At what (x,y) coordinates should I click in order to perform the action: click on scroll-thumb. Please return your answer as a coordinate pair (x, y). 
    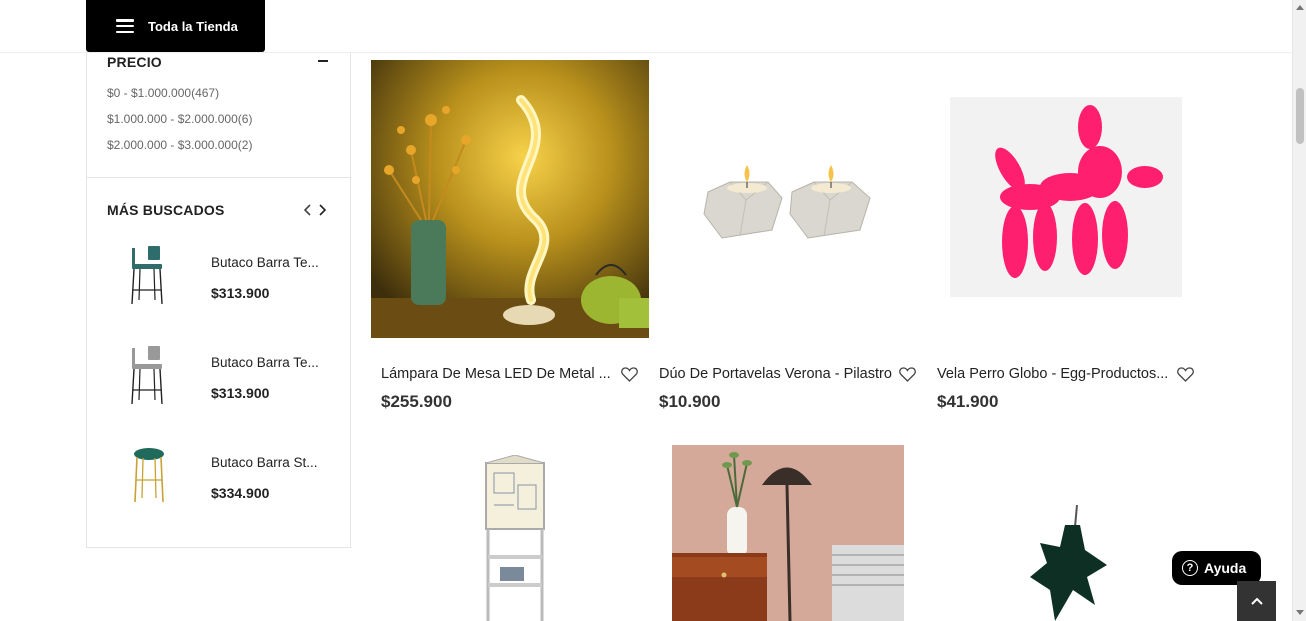
    Looking at the image, I should click on (1300, 116).